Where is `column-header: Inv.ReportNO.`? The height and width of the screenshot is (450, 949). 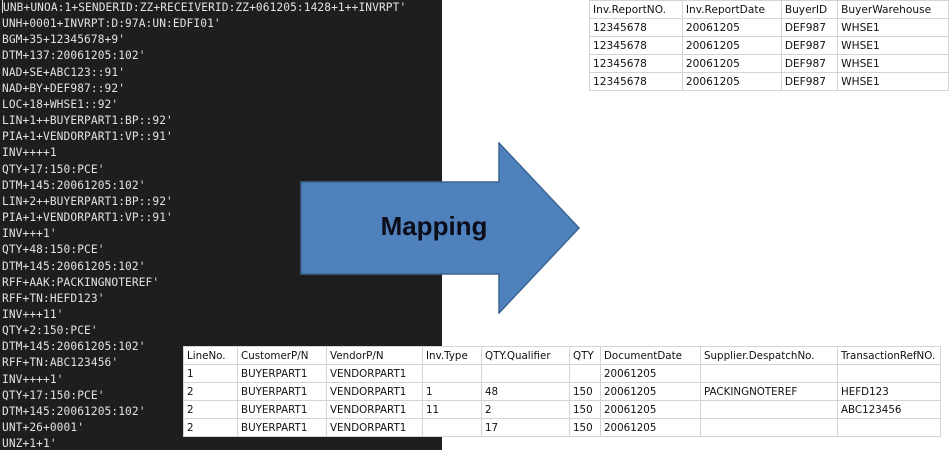 column-header: Inv.ReportNO. is located at coordinates (636, 9).